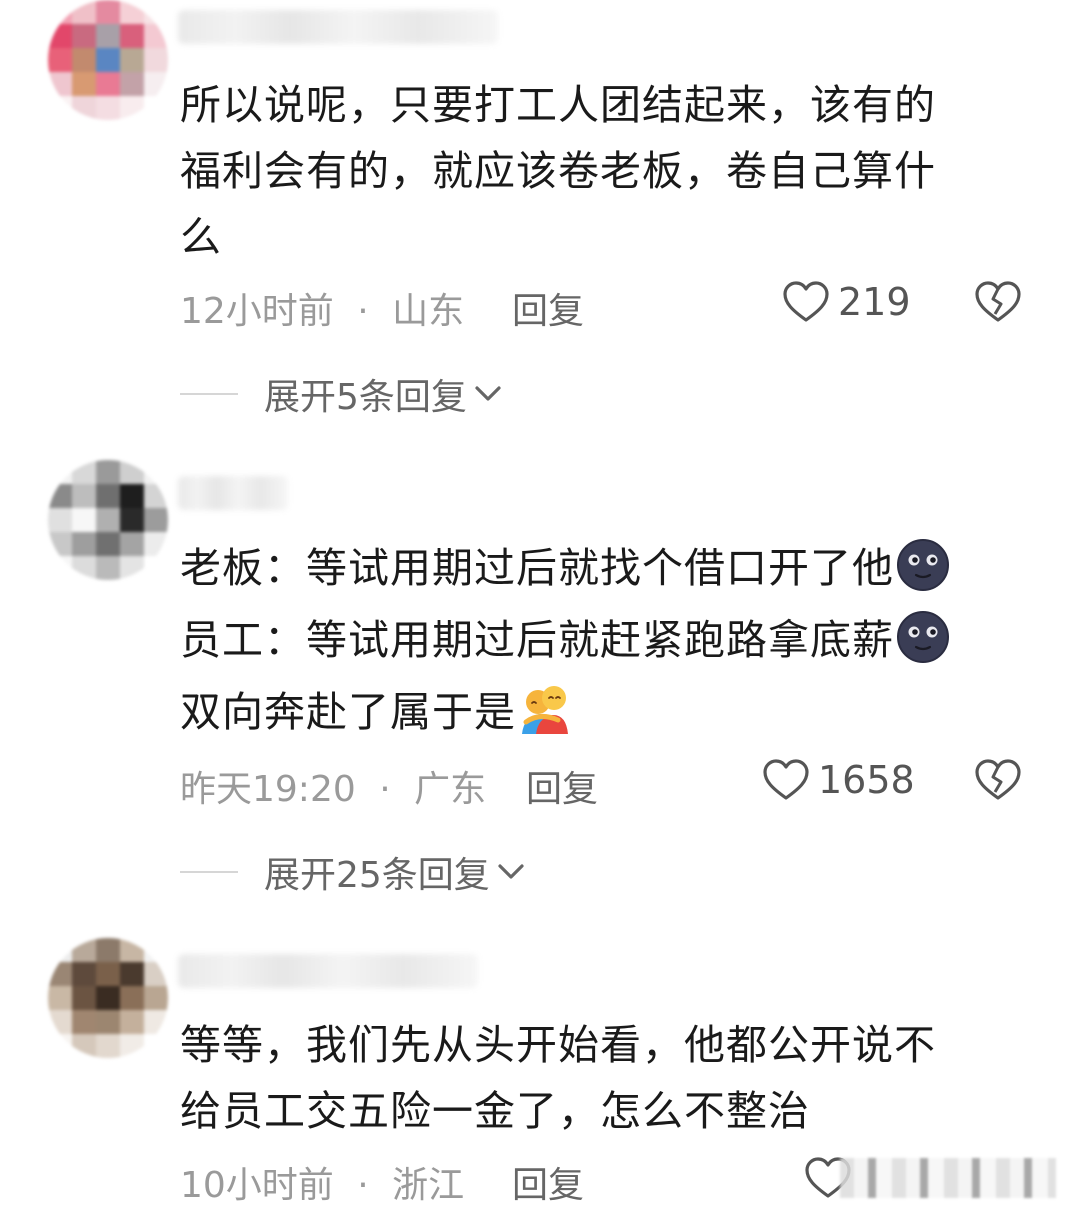 The image size is (1080, 1215). Describe the element at coordinates (428, 1185) in the screenshot. I see `location: 浙江` at that location.